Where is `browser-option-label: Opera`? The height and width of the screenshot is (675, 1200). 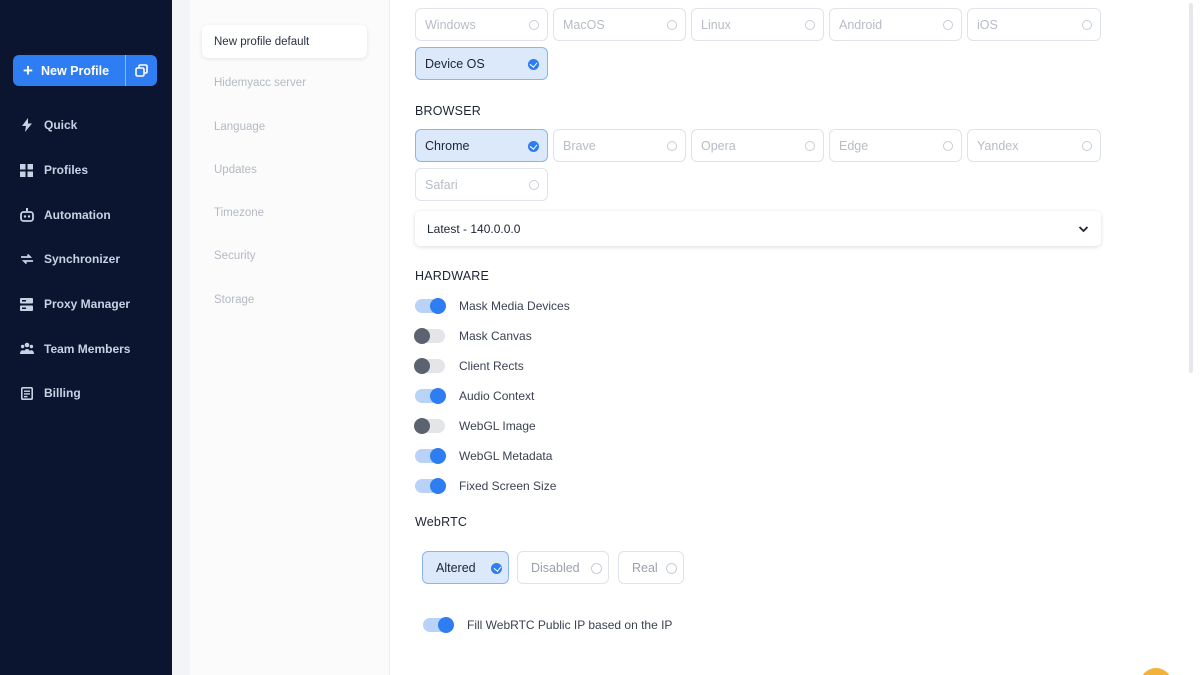 browser-option-label: Opera is located at coordinates (718, 145).